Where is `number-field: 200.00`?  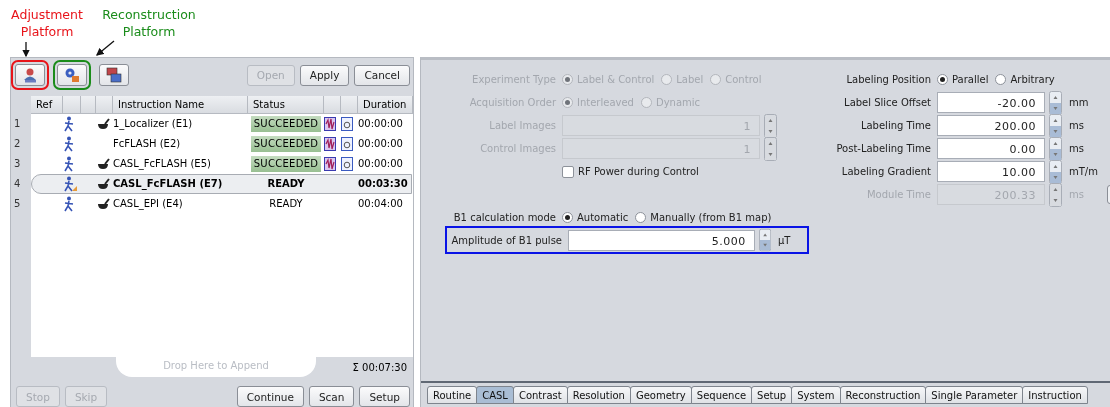 number-field: 200.00 is located at coordinates (991, 125).